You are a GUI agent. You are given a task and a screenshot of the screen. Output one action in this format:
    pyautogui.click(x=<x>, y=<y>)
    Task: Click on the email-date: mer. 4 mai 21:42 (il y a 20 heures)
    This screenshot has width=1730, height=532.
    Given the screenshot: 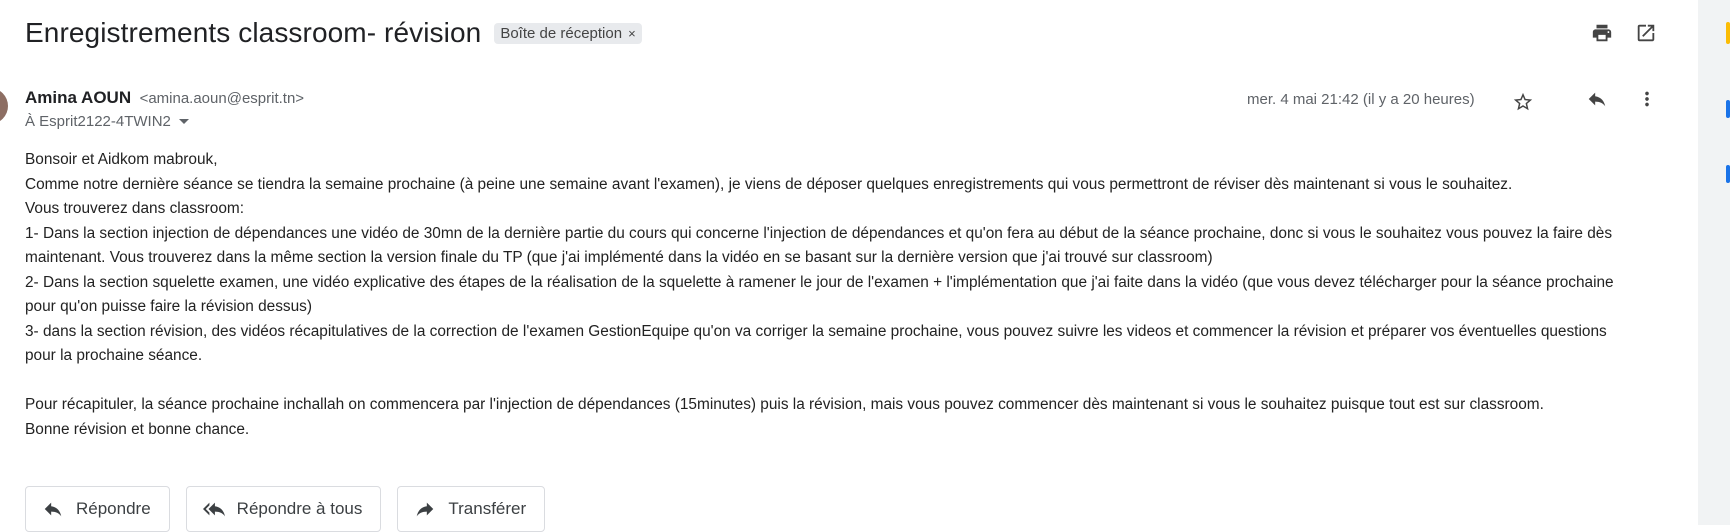 What is the action you would take?
    pyautogui.click(x=1361, y=99)
    